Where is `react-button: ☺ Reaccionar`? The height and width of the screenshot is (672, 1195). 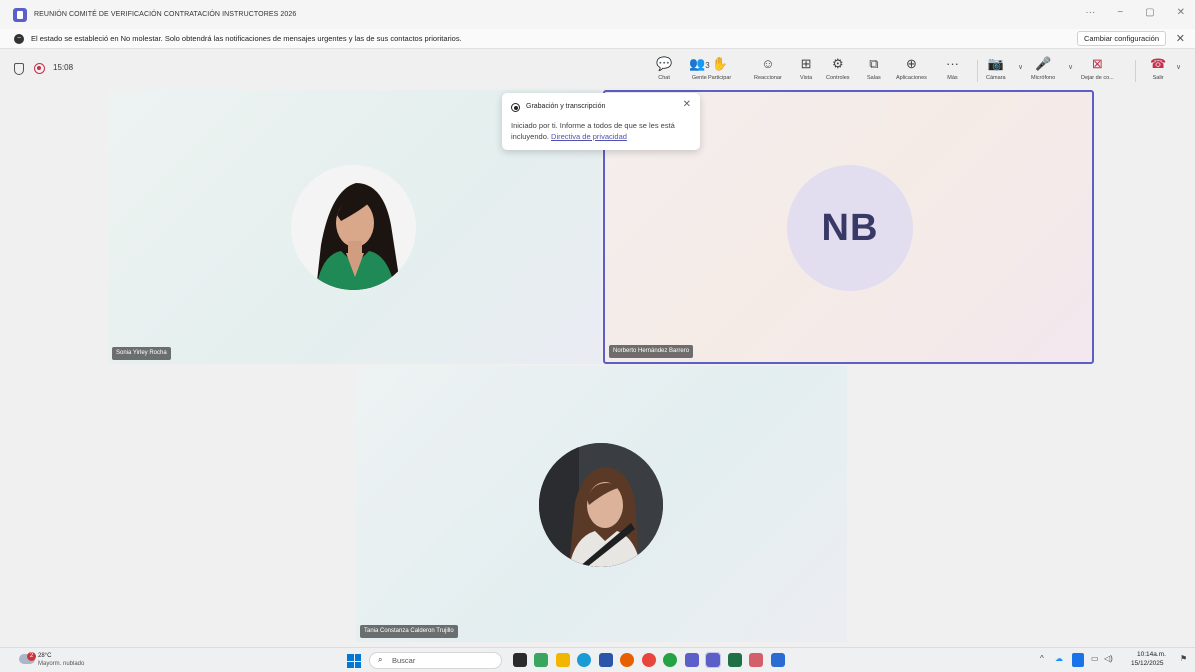
react-button: ☺ Reaccionar is located at coordinates (768, 68).